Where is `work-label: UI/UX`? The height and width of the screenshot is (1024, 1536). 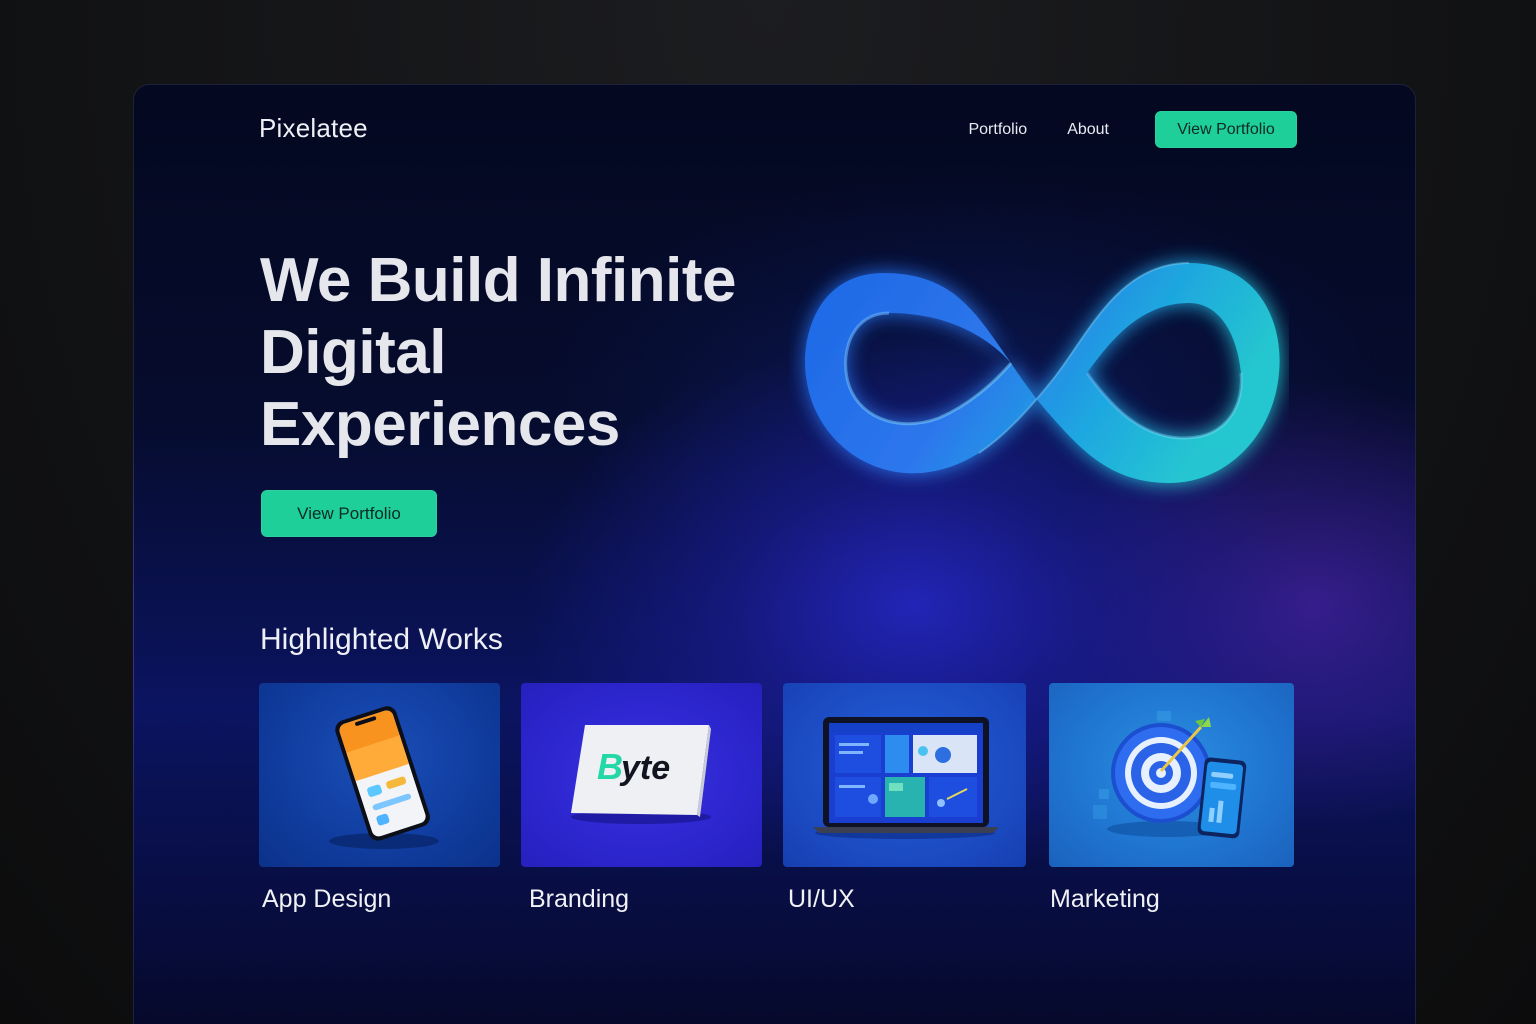 work-label: UI/UX is located at coordinates (821, 899).